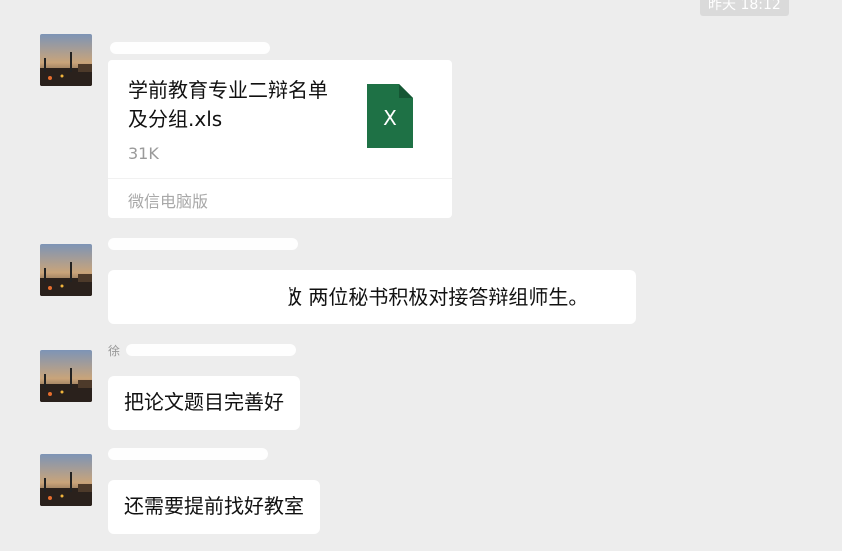 The width and height of the screenshot is (842, 551). I want to click on excel-letter: X, so click(390, 118).